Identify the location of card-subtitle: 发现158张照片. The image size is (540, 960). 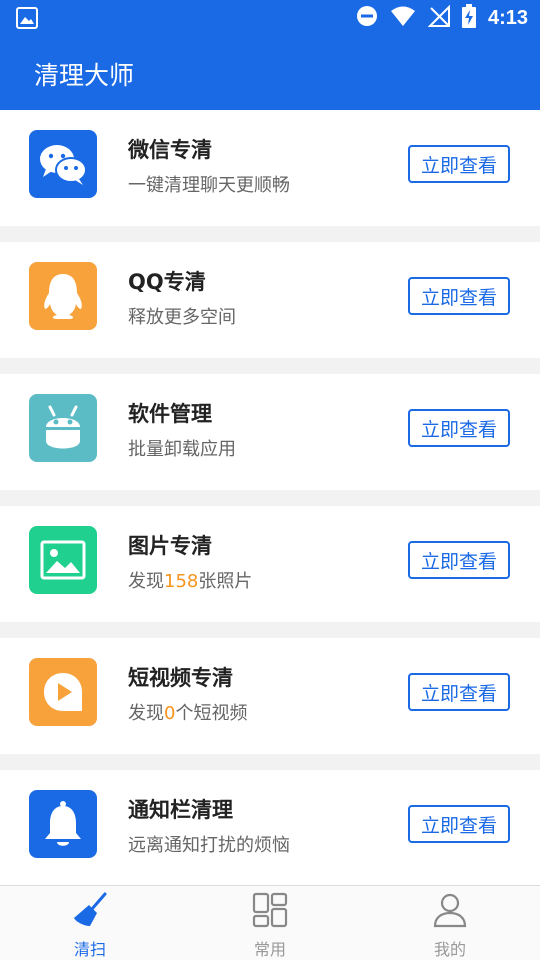
(190, 580).